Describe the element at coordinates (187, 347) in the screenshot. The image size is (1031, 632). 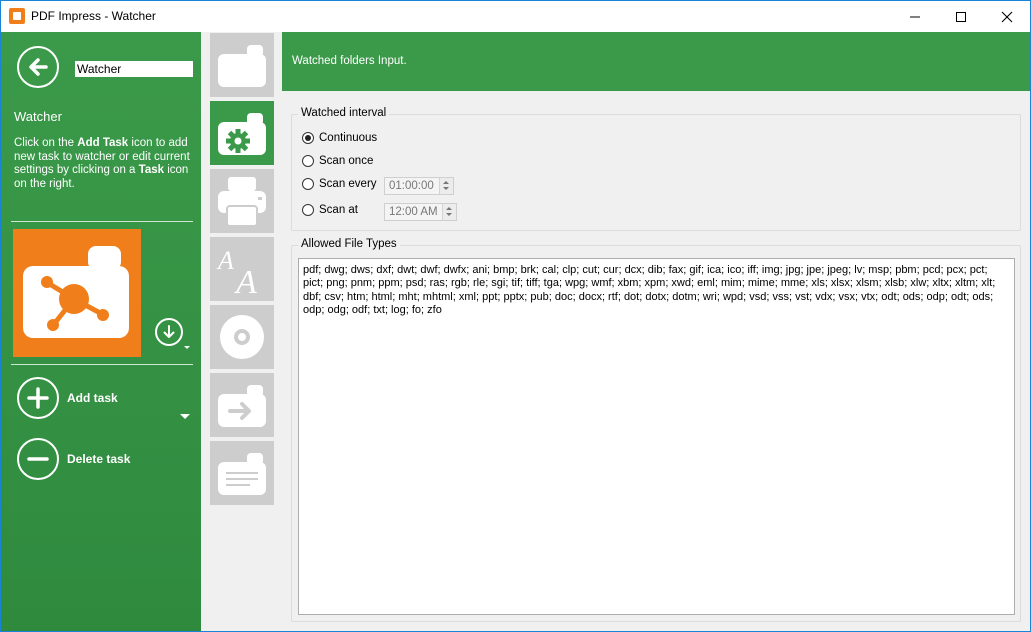
I see `download-dropdown-caret-icon` at that location.